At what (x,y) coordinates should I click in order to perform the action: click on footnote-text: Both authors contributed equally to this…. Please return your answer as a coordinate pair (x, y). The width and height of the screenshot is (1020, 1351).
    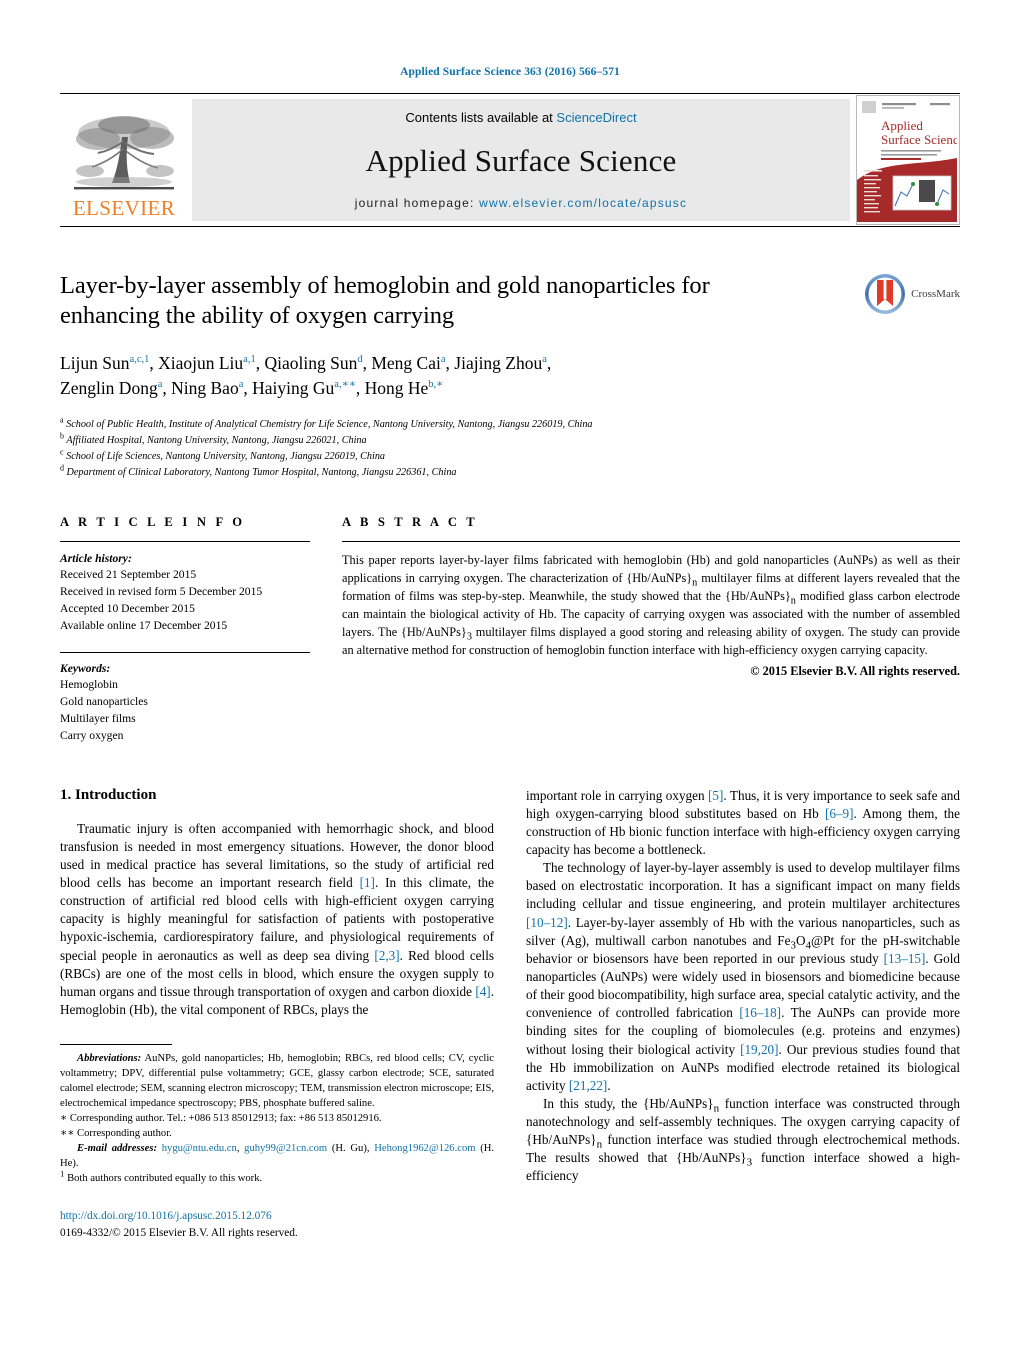
    Looking at the image, I should click on (163, 1179).